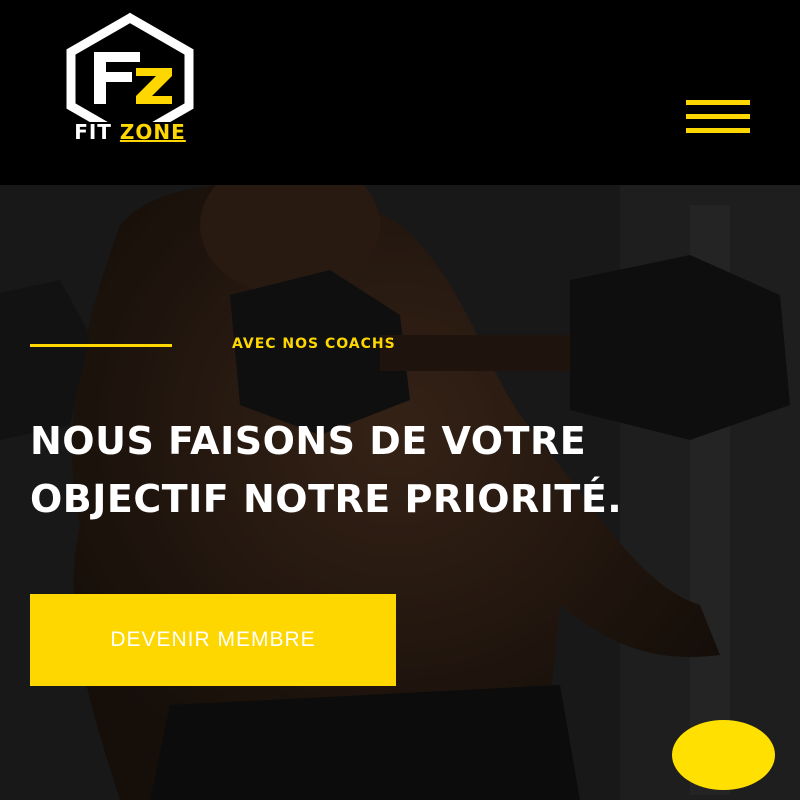 This screenshot has height=800, width=800. Describe the element at coordinates (101, 345) in the screenshot. I see `eyebrow-divider` at that location.